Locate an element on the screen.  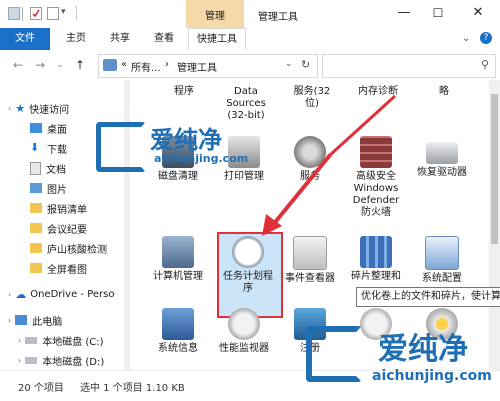
tab-view: 查看 is located at coordinates (164, 39).